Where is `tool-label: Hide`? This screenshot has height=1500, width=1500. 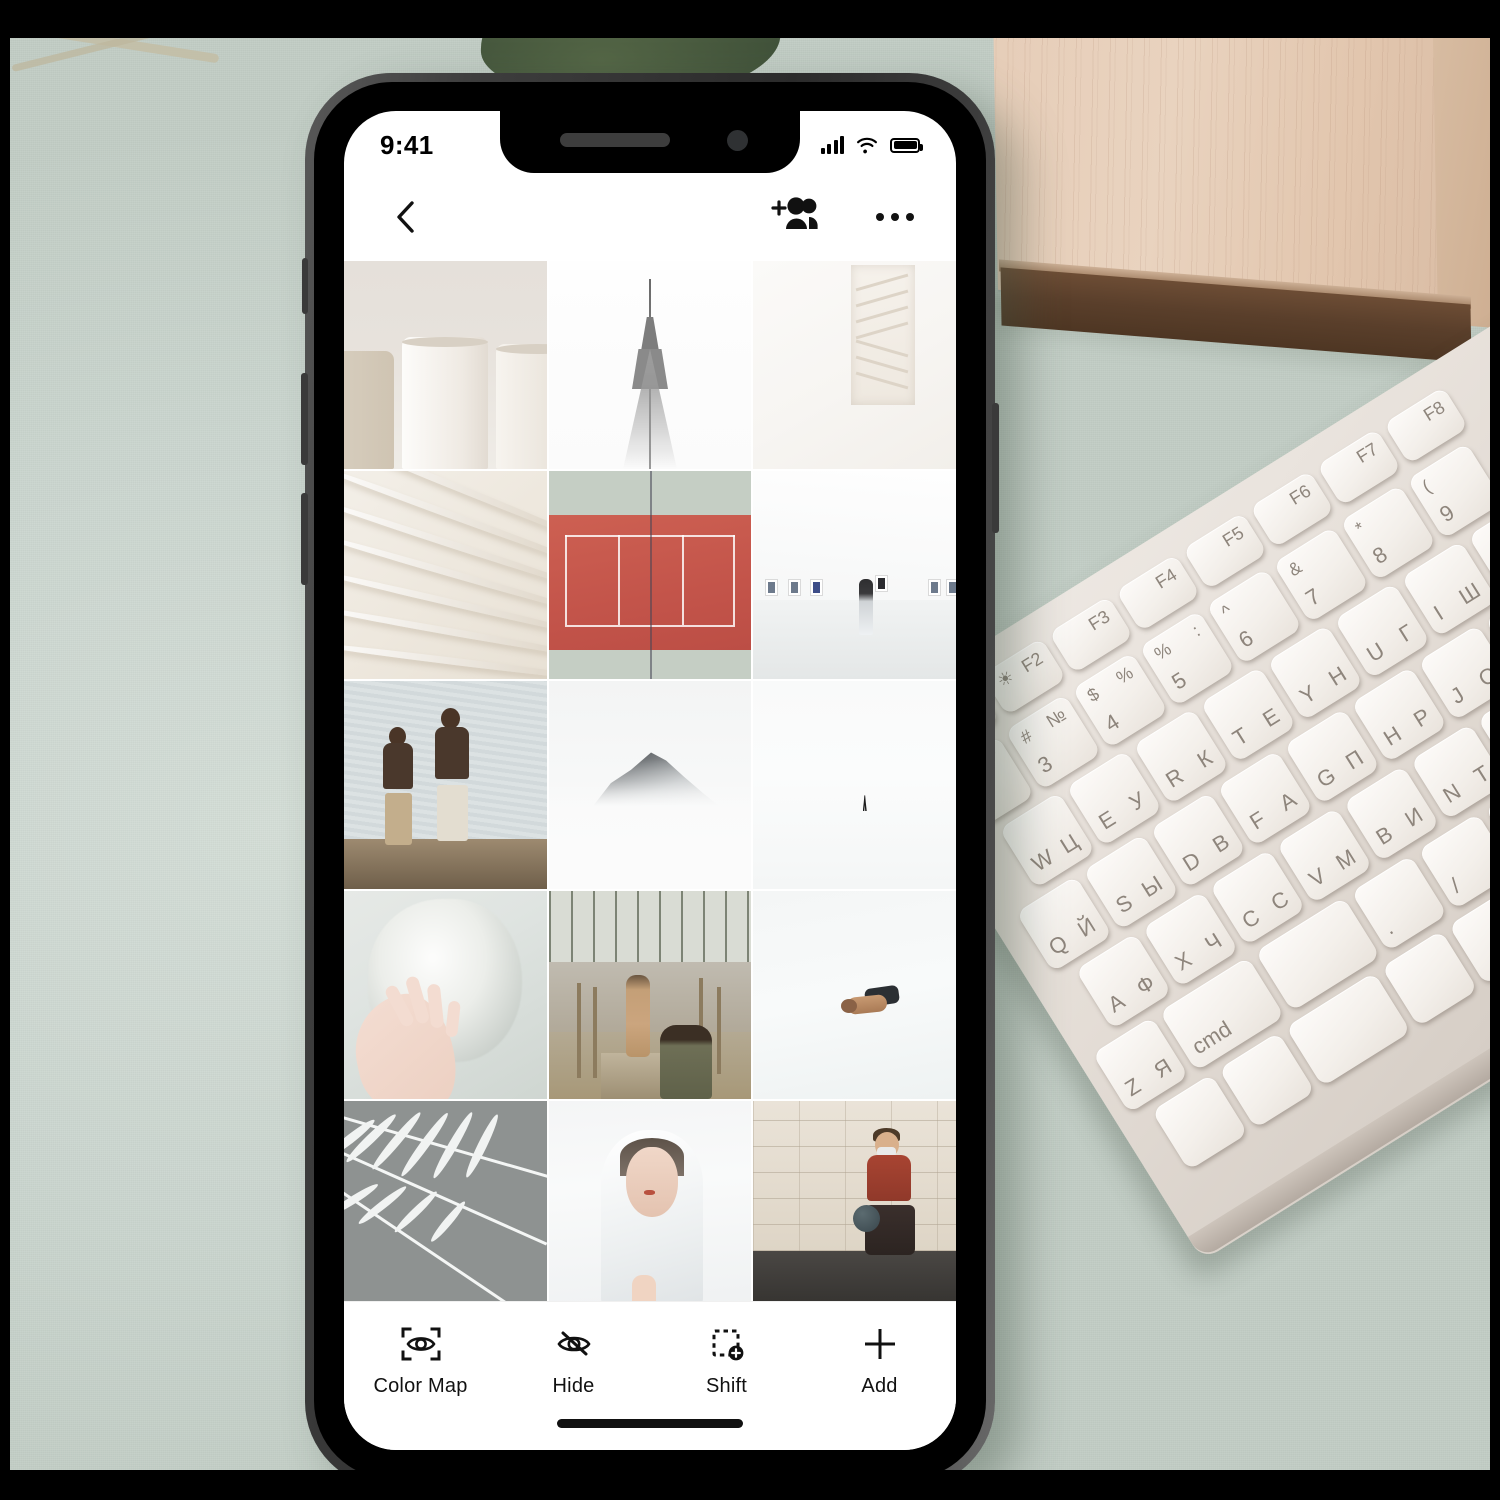
tool-label: Hide is located at coordinates (573, 1386).